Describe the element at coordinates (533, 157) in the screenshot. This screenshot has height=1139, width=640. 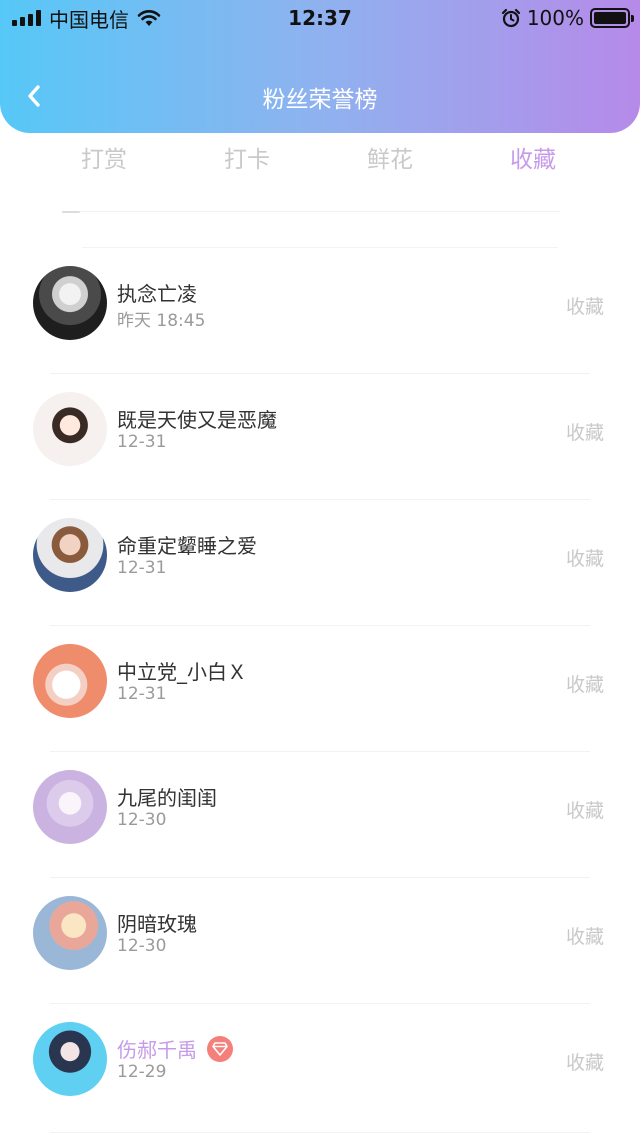
I see `tab-favorites: 收藏` at that location.